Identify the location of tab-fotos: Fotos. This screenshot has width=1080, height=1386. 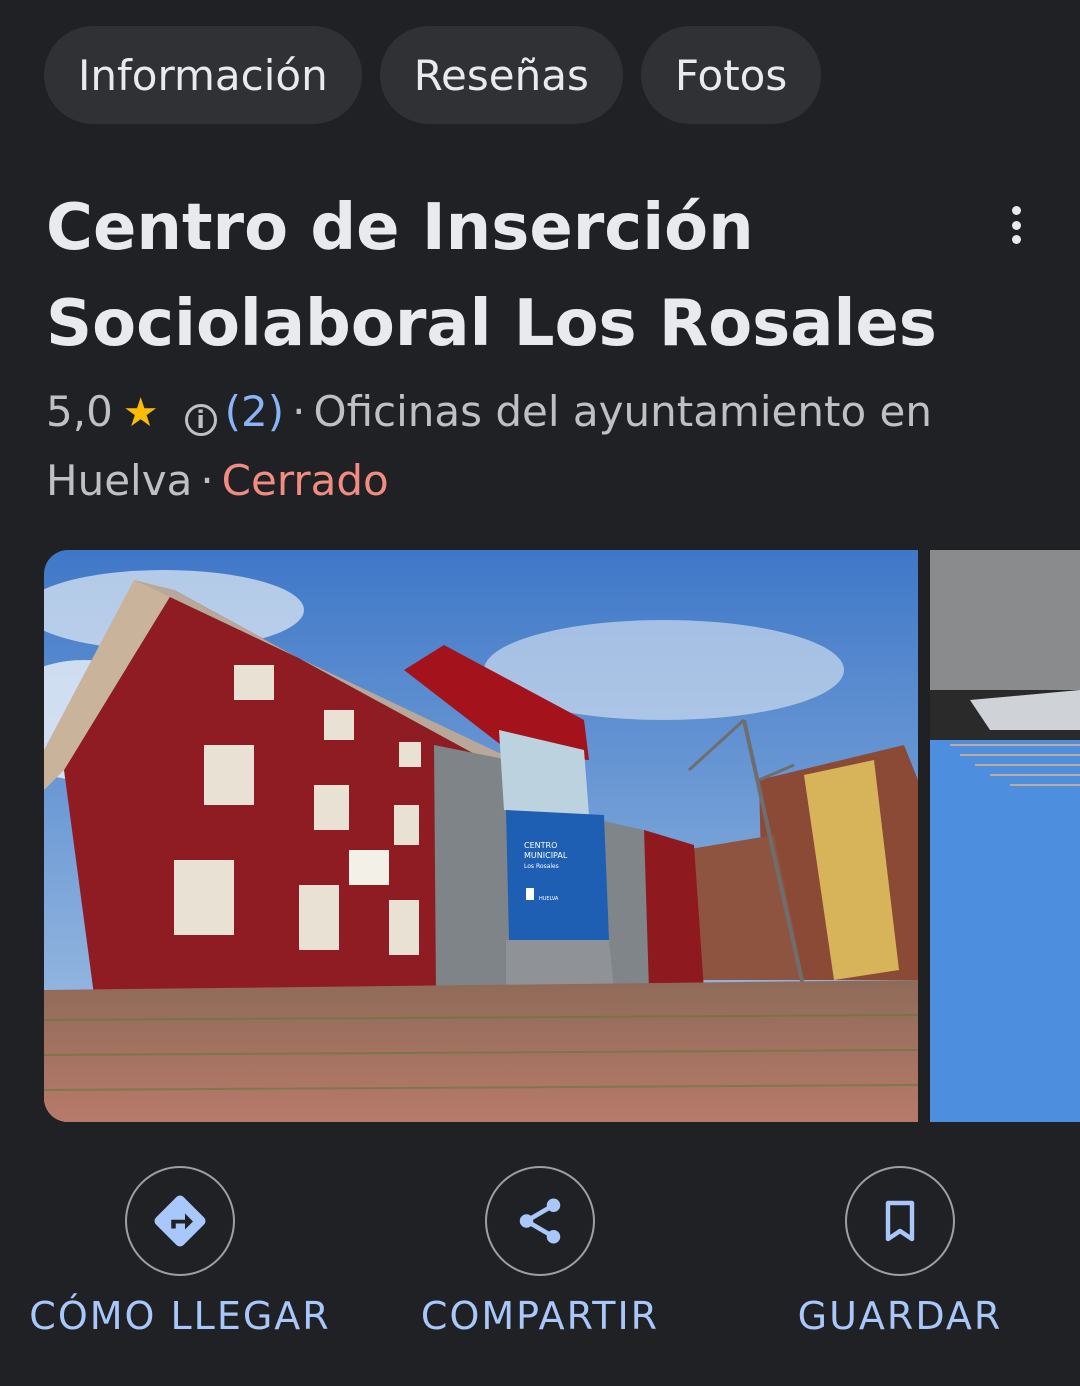
(731, 75).